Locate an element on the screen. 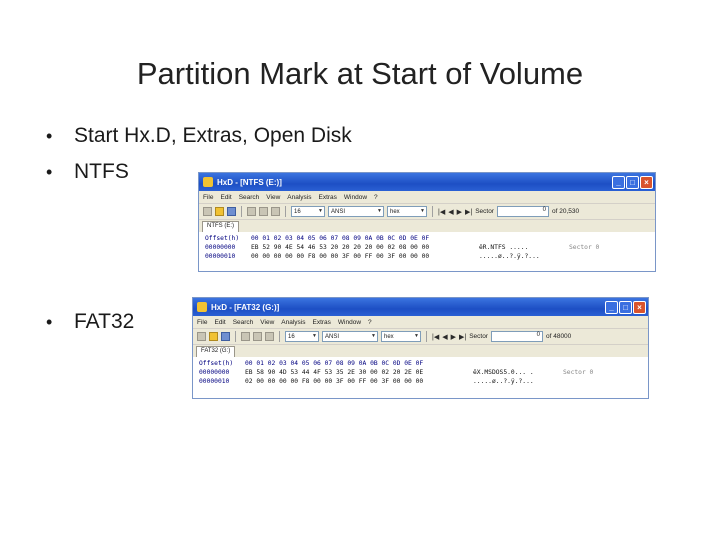 Image resolution: width=720 pixels, height=540 pixels. bullet-text: Start Hx.D, Extras, Open Disk is located at coordinates (213, 135).